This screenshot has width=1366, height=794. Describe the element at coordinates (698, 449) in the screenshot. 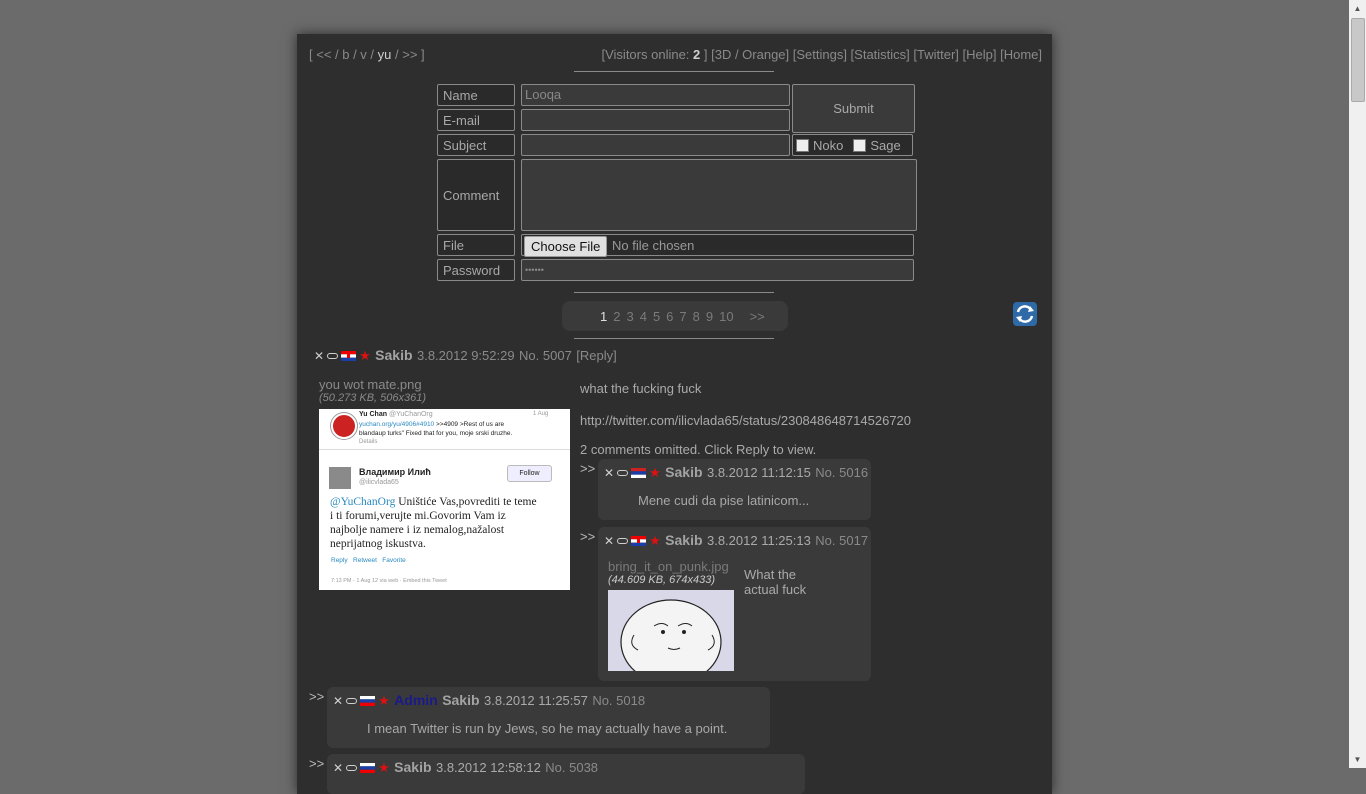

I see `omitted-notice: 2 comments omitted. Click Reply to view.` at that location.